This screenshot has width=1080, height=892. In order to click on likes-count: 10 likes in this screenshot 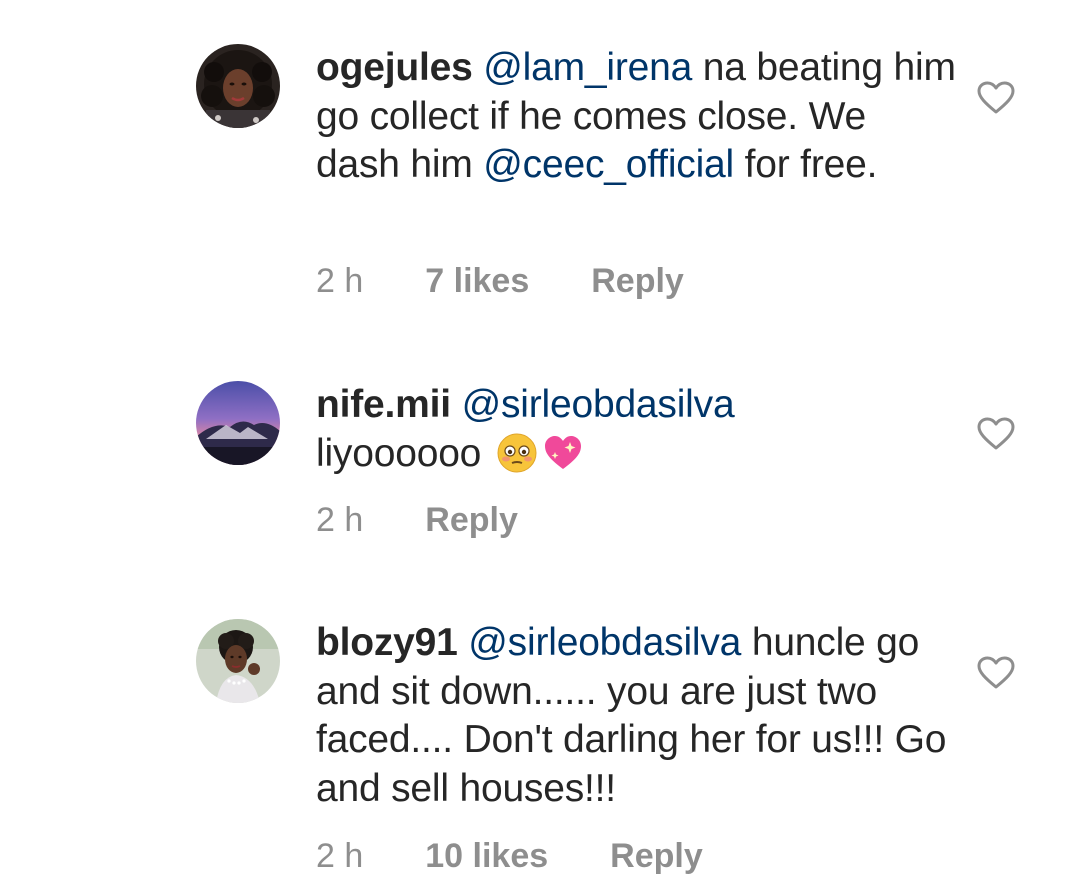, I will do `click(486, 856)`.